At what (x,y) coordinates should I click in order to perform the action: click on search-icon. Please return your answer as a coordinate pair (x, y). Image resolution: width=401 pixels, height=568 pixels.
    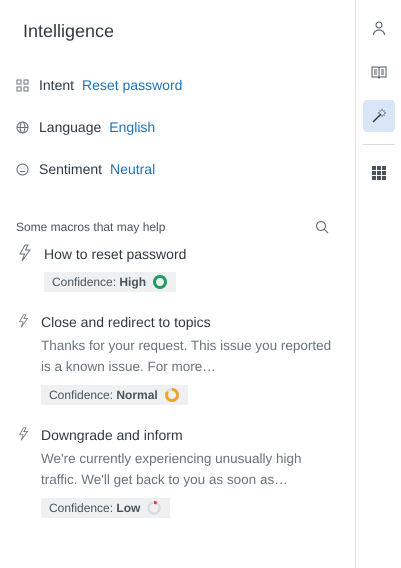
    Looking at the image, I should click on (322, 227).